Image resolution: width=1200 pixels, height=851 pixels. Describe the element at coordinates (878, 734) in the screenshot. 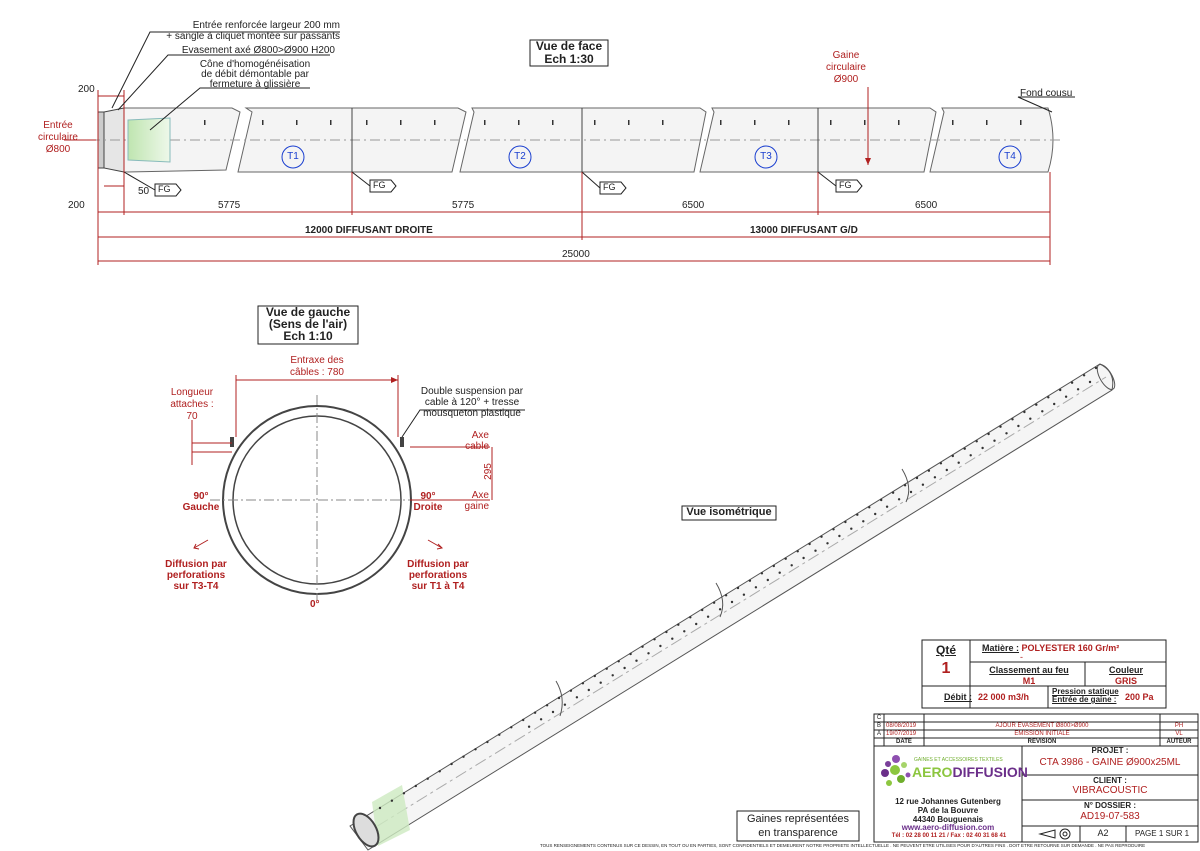

I see `rev-a: A` at that location.